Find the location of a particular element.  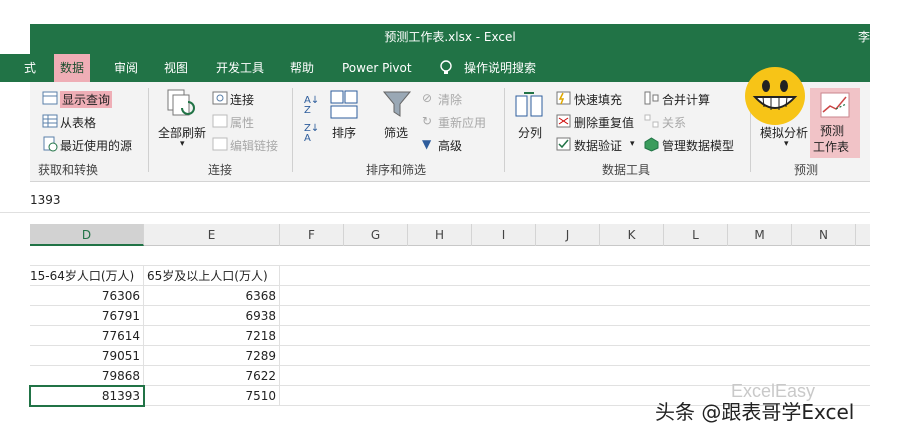

group-get-transform: 获取和转换 is located at coordinates (68, 170).